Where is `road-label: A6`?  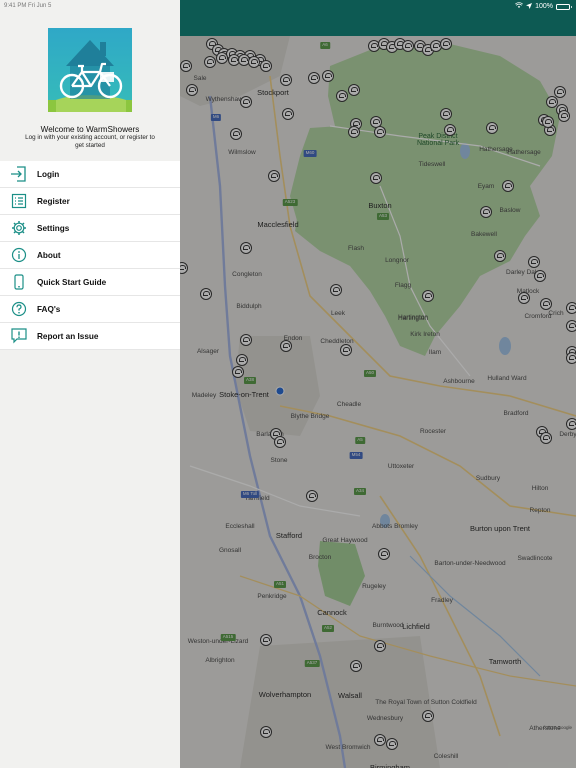
road-label: A6 is located at coordinates (325, 45).